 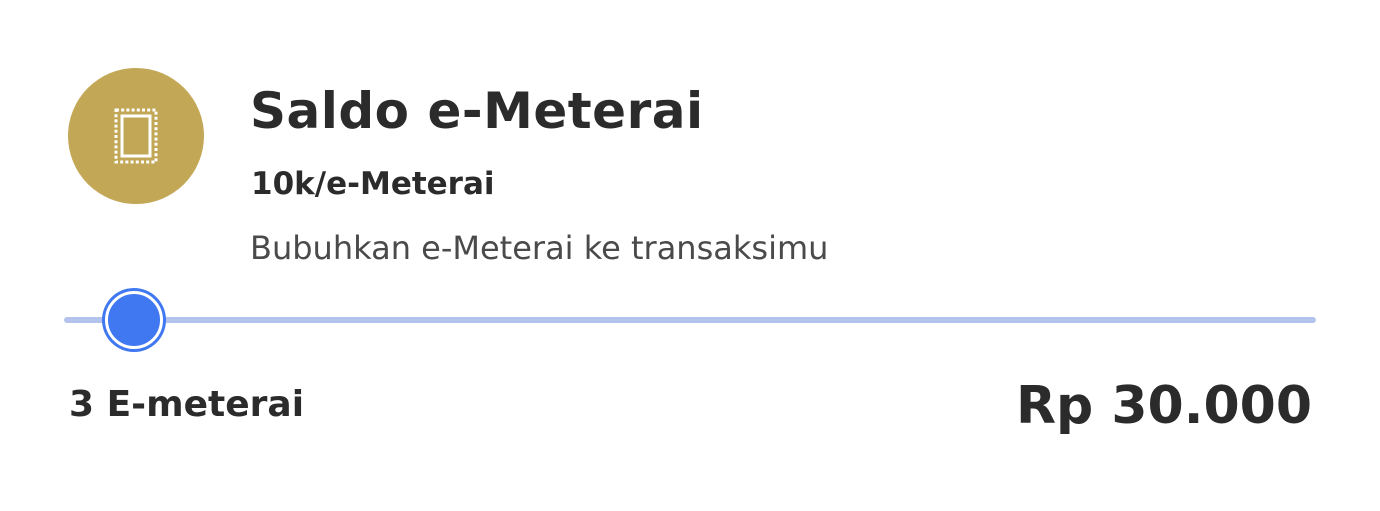 What do you see at coordinates (187, 404) in the screenshot?
I see `quantity-label: 3 E-meterai` at bounding box center [187, 404].